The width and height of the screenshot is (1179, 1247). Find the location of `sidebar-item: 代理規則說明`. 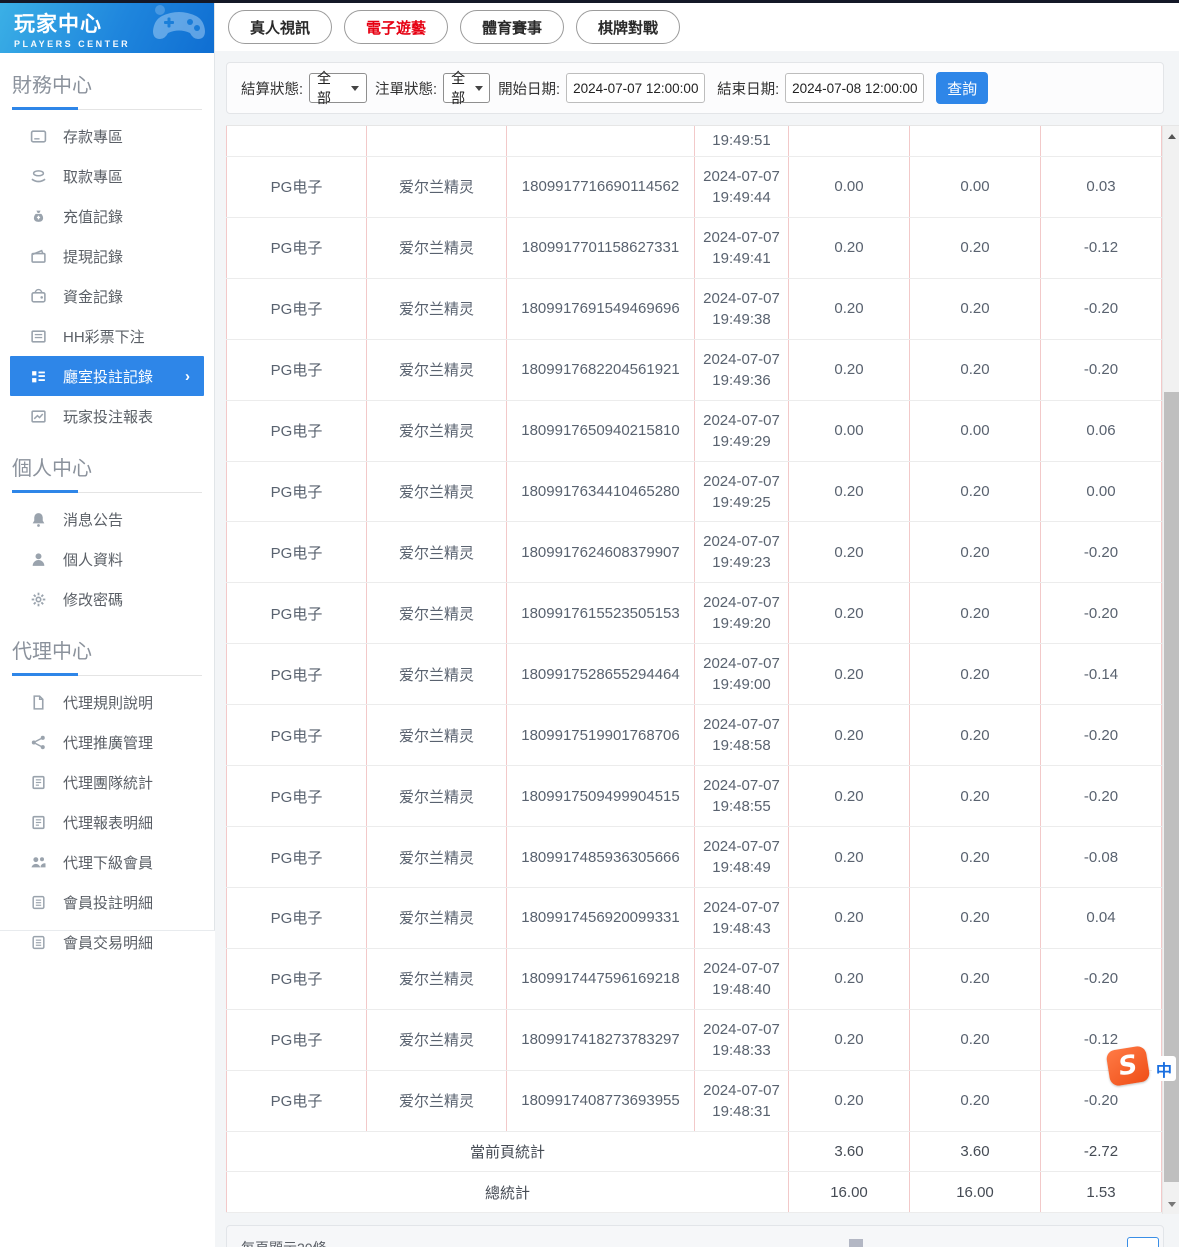

sidebar-item: 代理規則說明 is located at coordinates (107, 702).